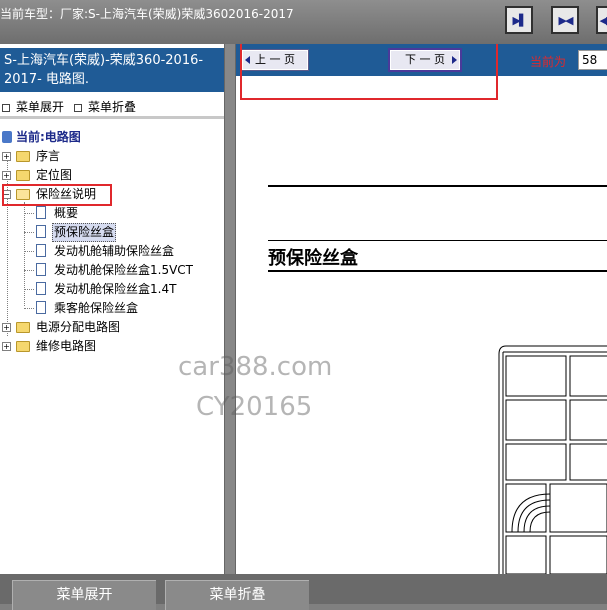  What do you see at coordinates (84, 595) in the screenshot?
I see `bottom-expand-button: 菜单展开` at bounding box center [84, 595].